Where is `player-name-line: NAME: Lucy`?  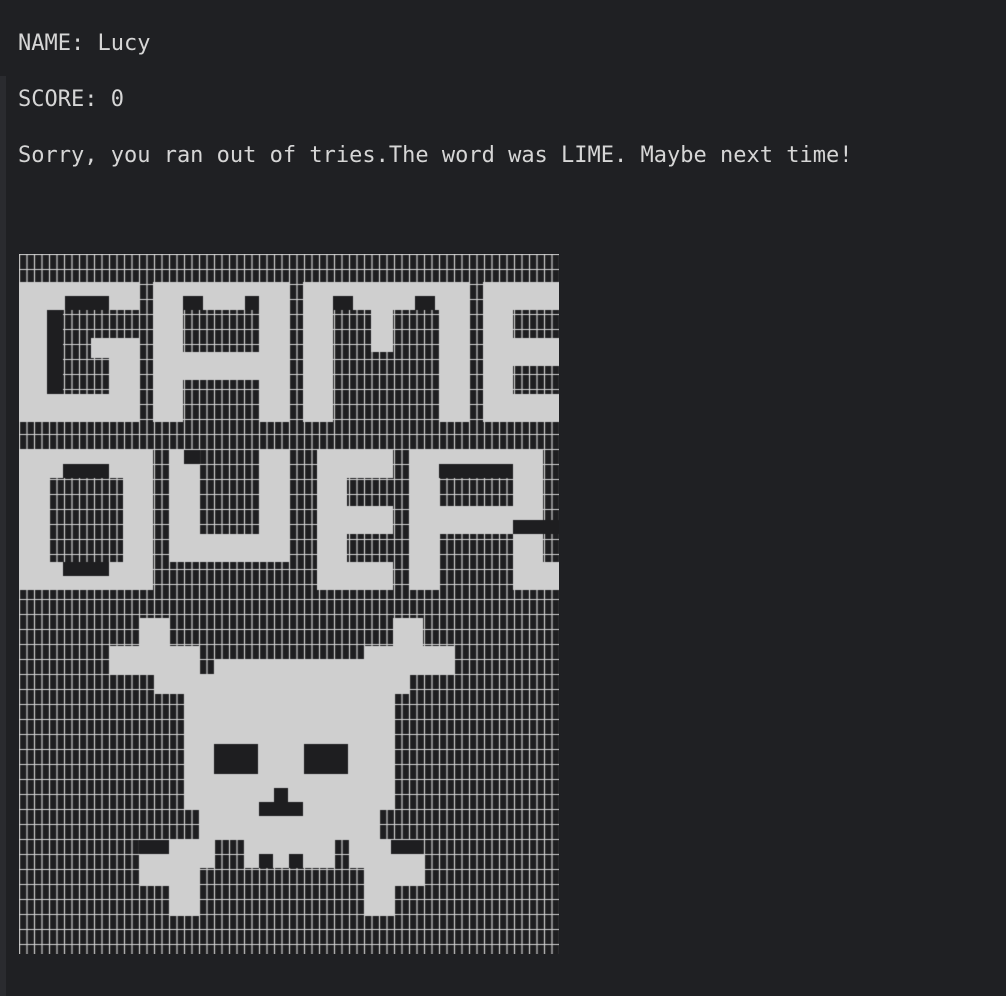 player-name-line: NAME: Lucy is located at coordinates (84, 43).